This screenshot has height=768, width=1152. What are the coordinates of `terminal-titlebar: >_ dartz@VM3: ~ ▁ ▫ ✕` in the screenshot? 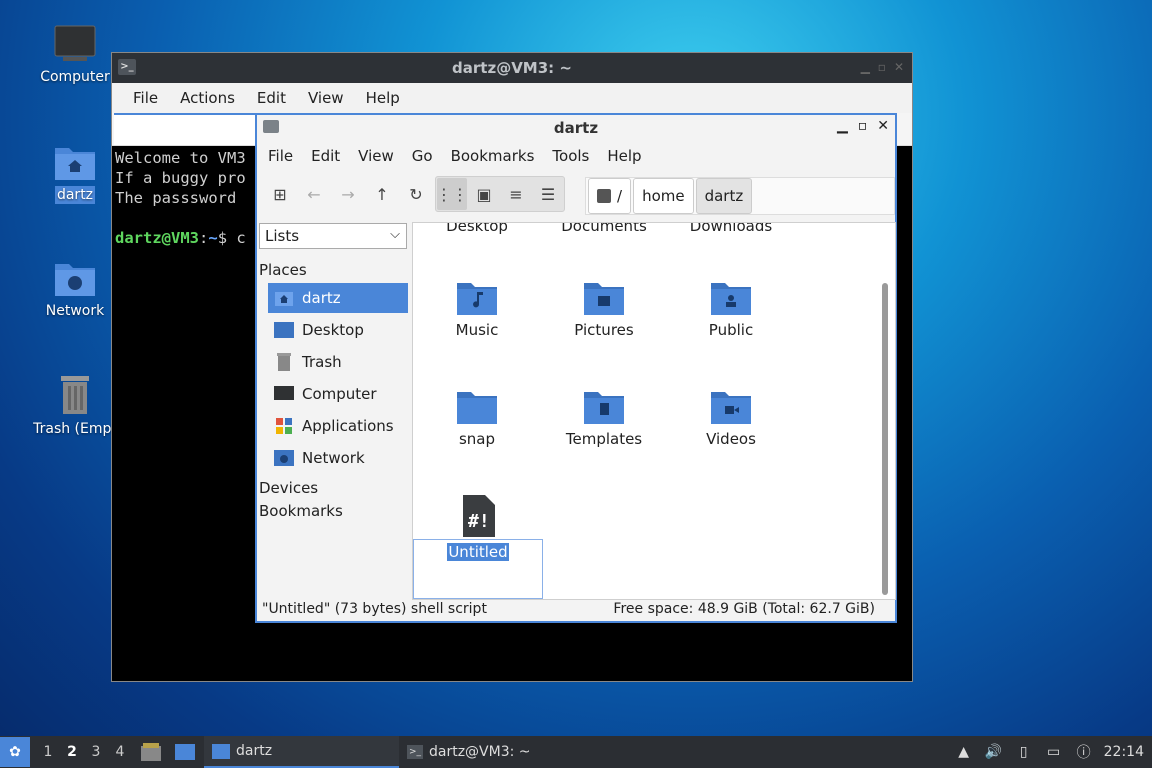 It's located at (512, 68).